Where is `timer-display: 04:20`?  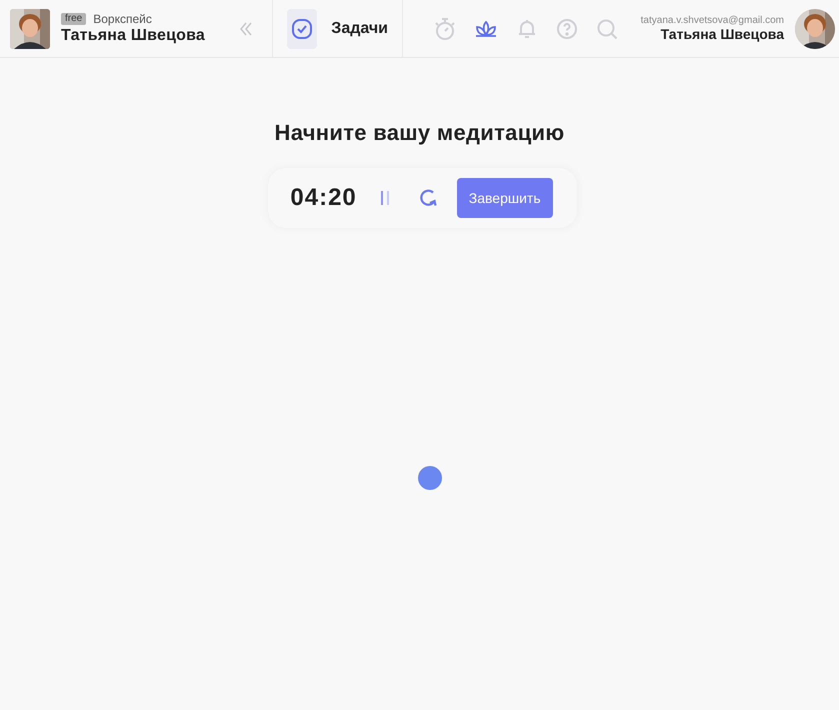
timer-display: 04:20 is located at coordinates (323, 198).